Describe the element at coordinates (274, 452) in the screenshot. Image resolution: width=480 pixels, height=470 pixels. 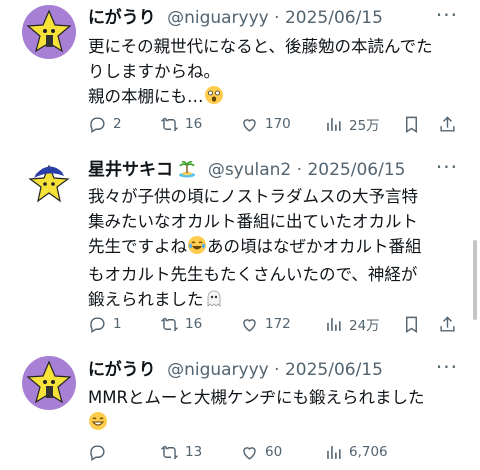
I see `like-count: 60` at that location.